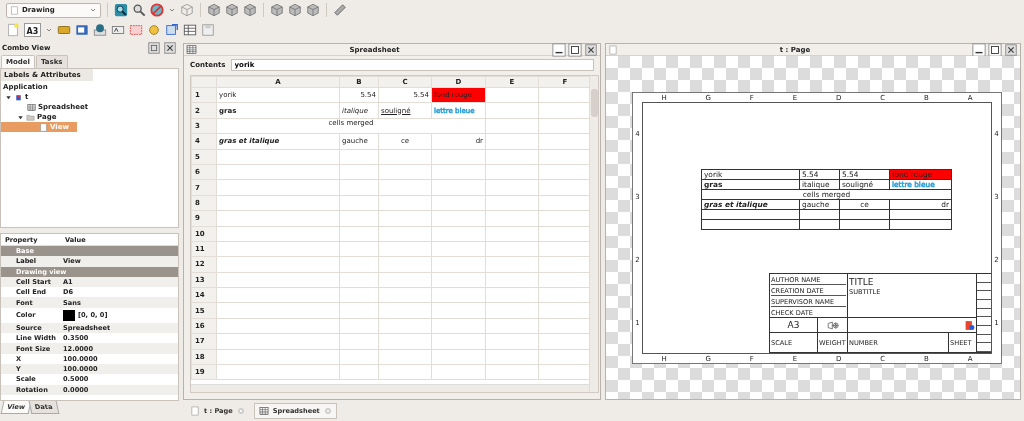 The width and height of the screenshot is (1024, 421). I want to click on globe-icon, so click(100, 30).